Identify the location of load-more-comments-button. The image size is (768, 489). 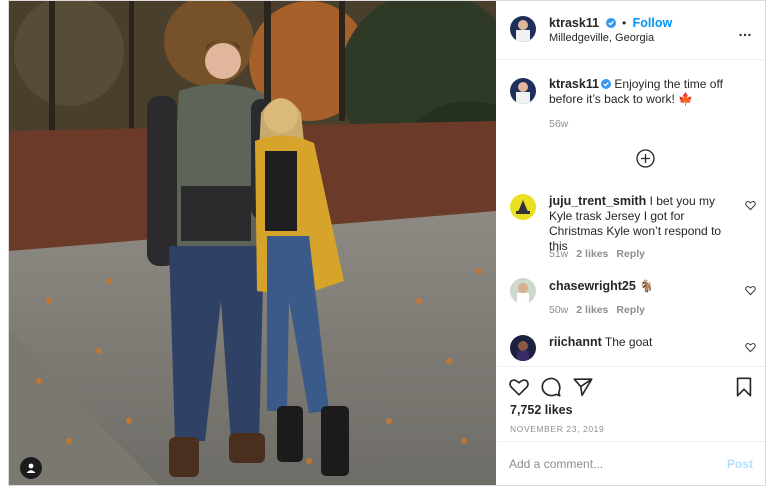
(645, 158).